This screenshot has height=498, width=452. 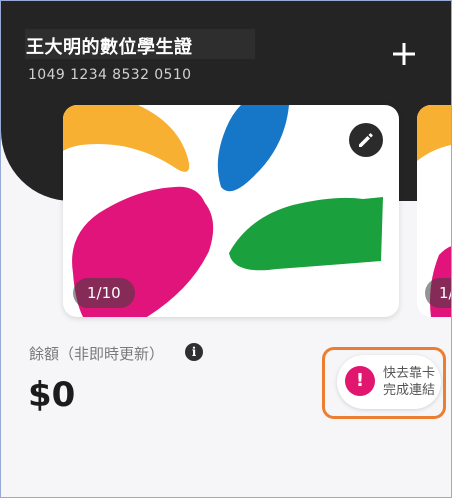 I want to click on tap-prompt-line2: 完成連結, so click(x=409, y=390).